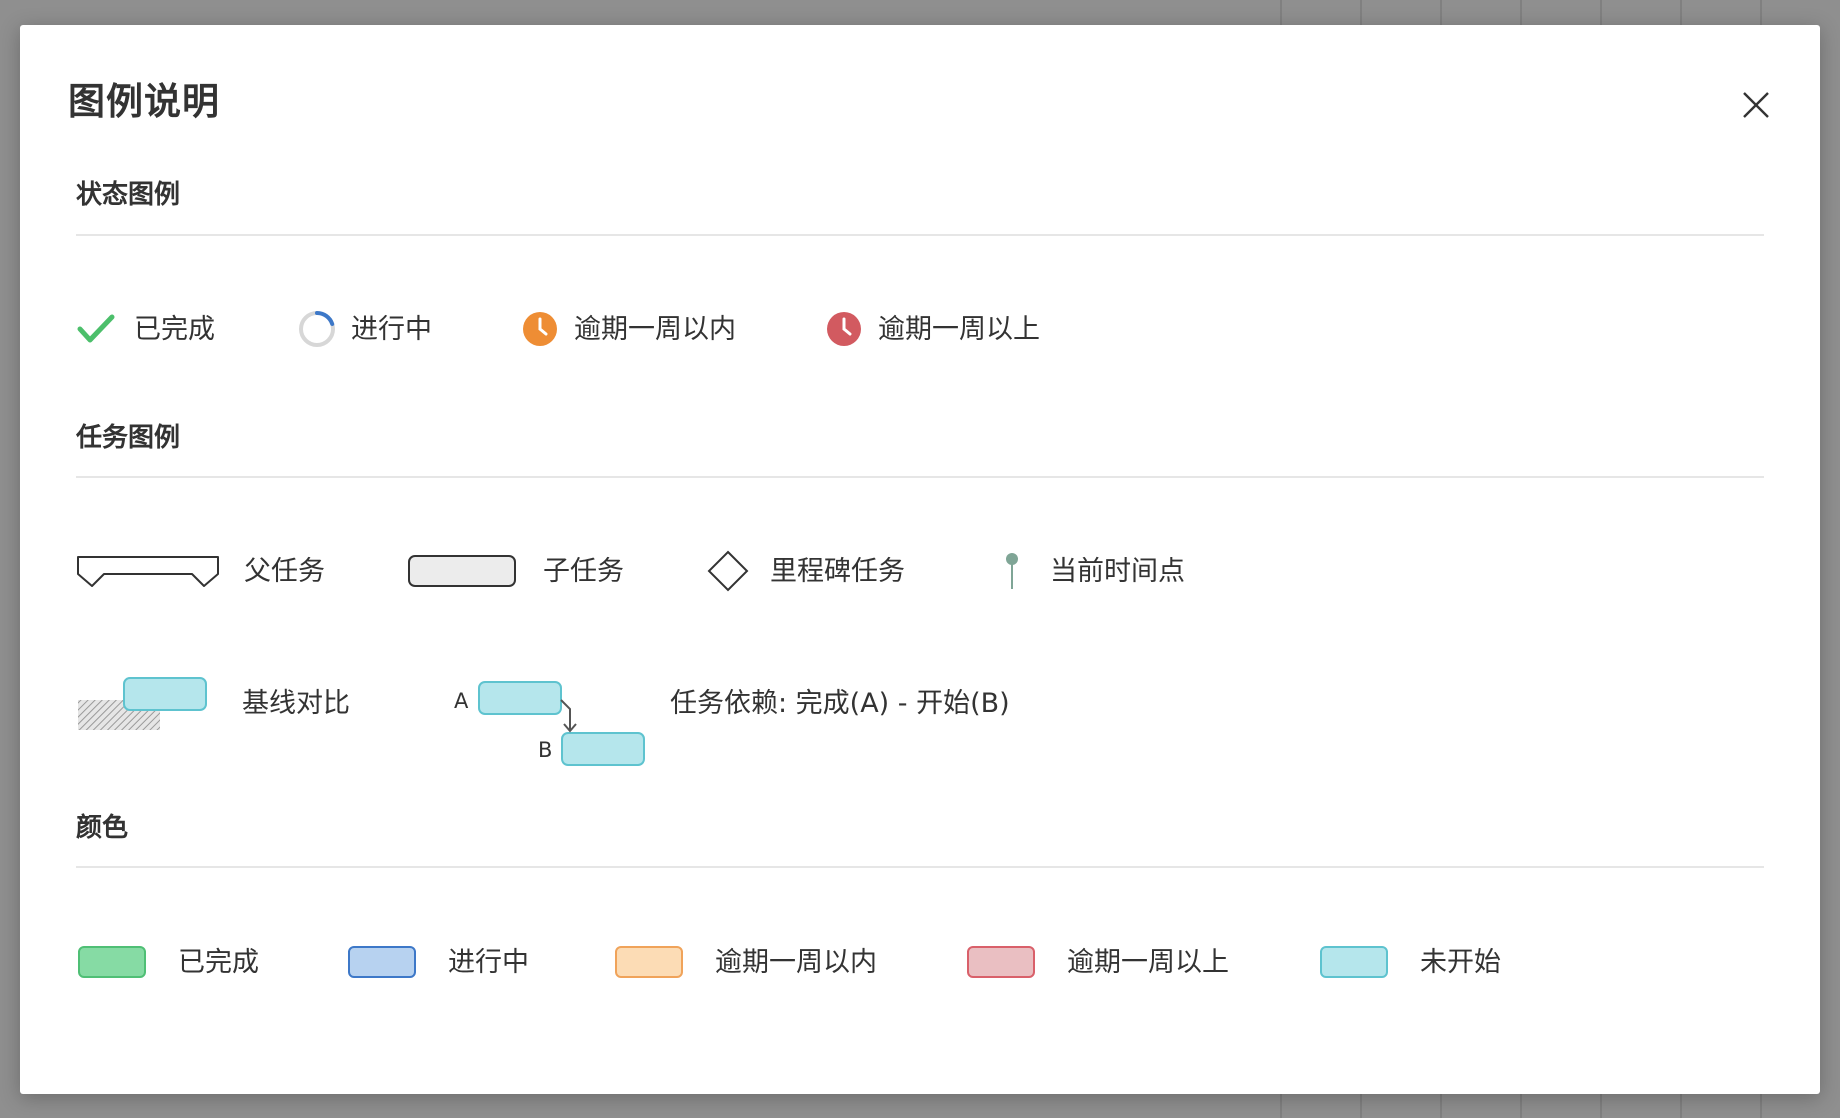  Describe the element at coordinates (728, 571) in the screenshot. I see `milestone-diamond-icon` at that location.